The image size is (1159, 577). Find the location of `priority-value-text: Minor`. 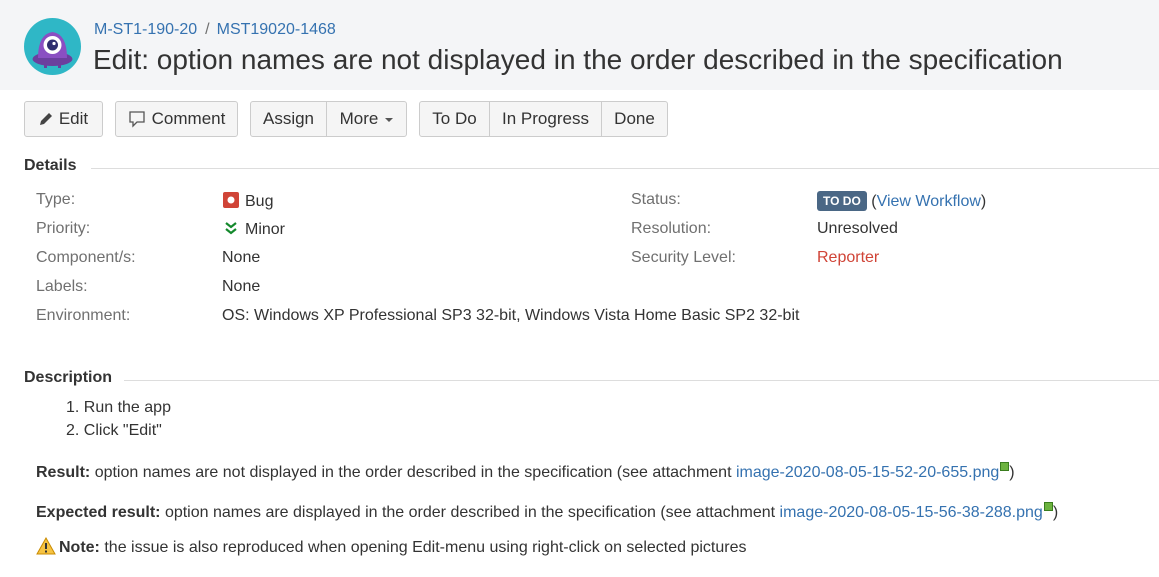

priority-value-text: Minor is located at coordinates (265, 229).